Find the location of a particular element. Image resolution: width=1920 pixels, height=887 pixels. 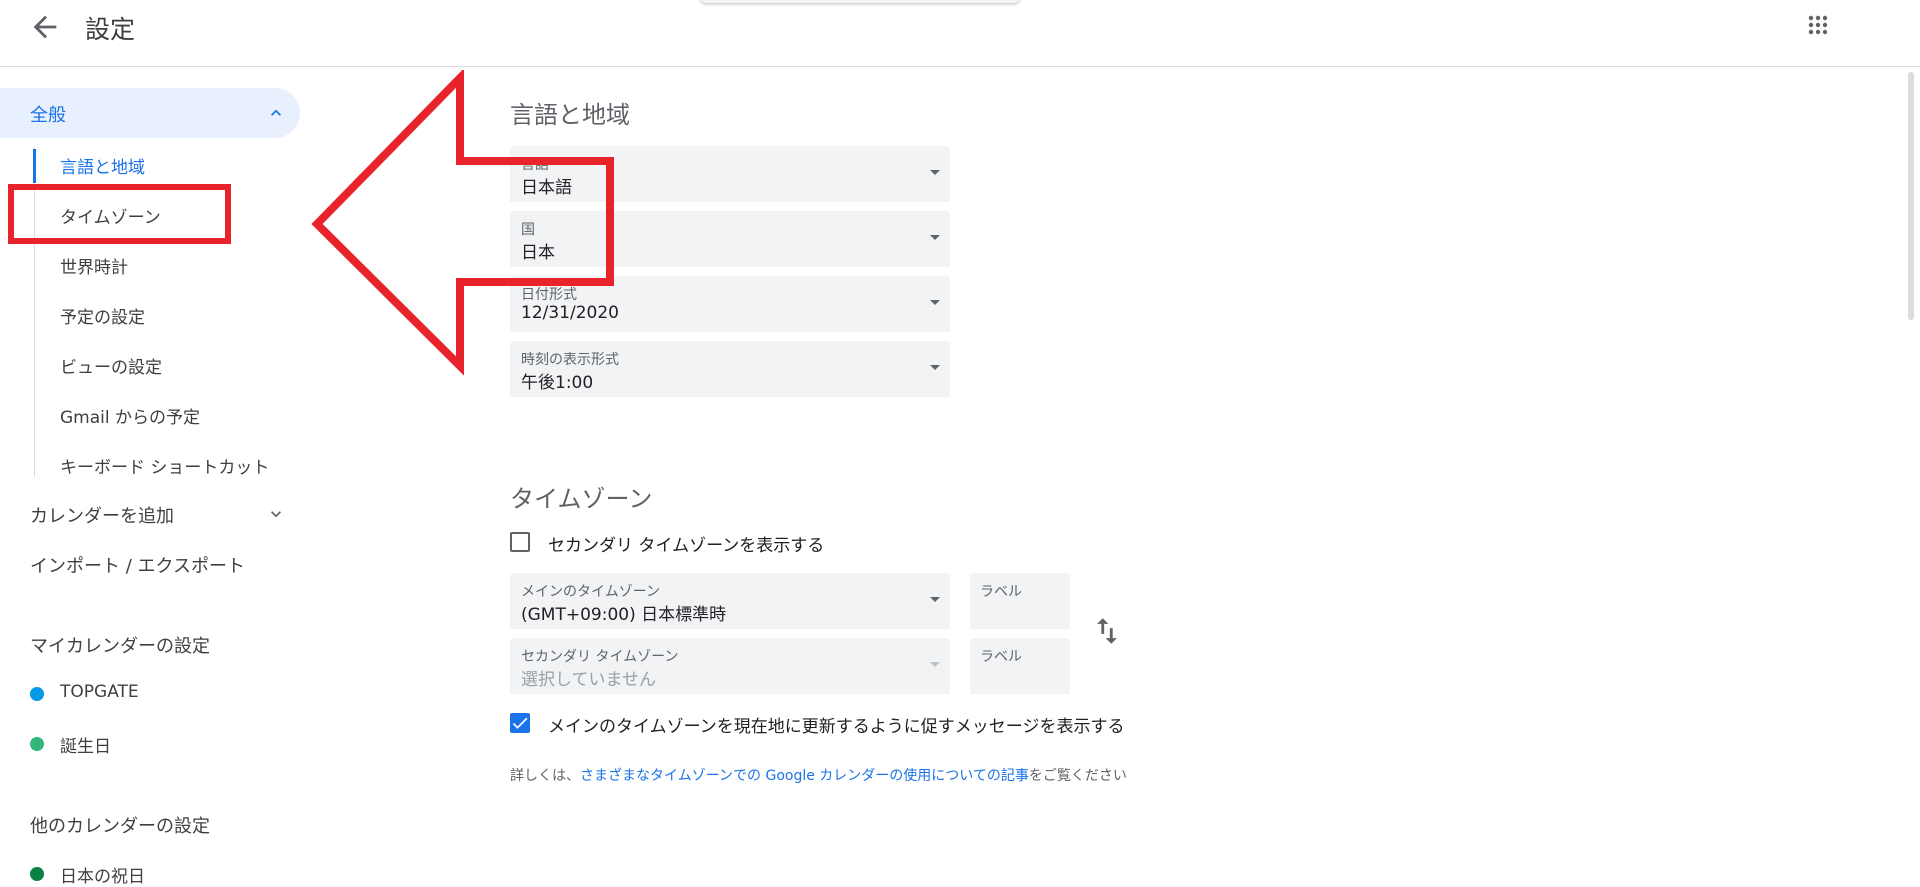

nav-general: 全般 is located at coordinates (150, 113).